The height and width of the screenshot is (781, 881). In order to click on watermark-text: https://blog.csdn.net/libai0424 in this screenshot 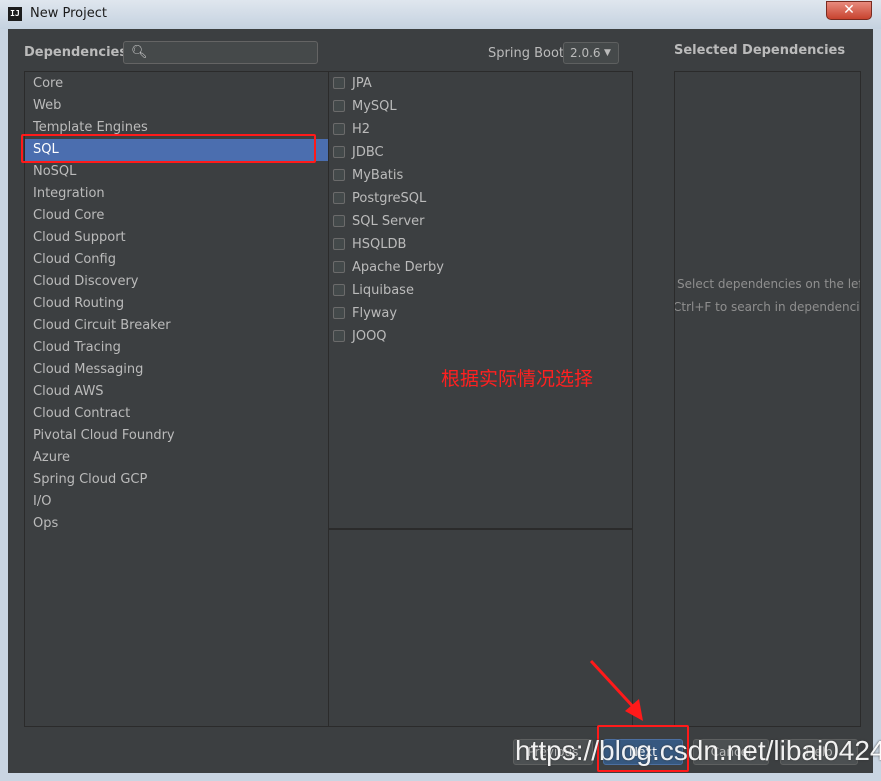, I will do `click(698, 750)`.